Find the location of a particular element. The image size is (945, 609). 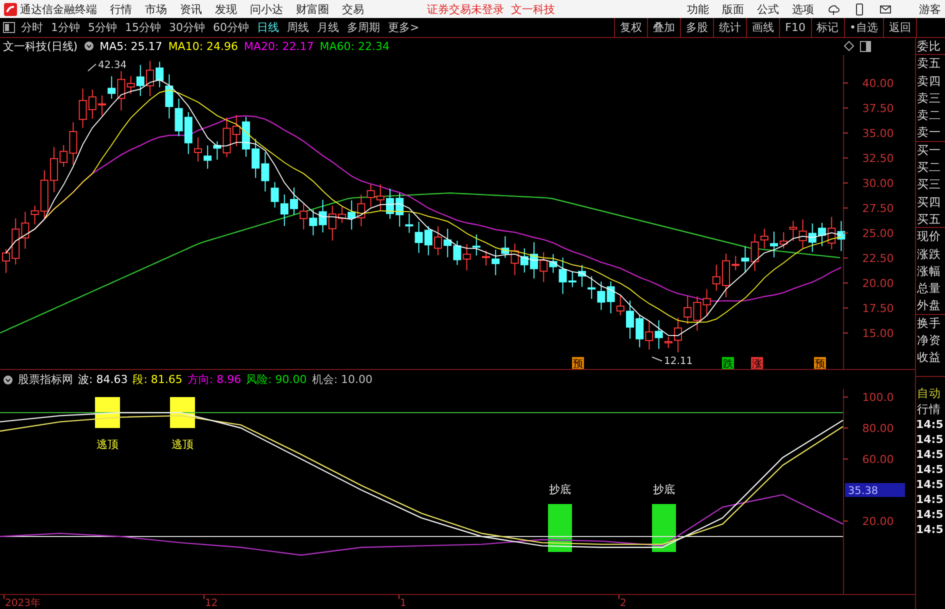

quote-field-label: 外盘 is located at coordinates (930, 306).